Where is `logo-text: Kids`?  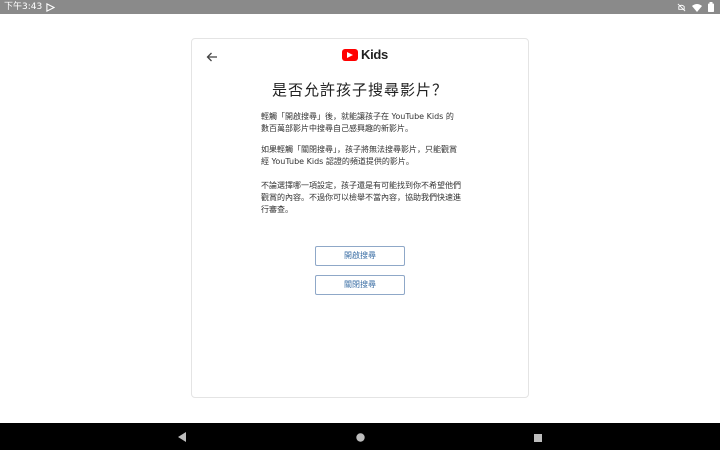 logo-text: Kids is located at coordinates (374, 54).